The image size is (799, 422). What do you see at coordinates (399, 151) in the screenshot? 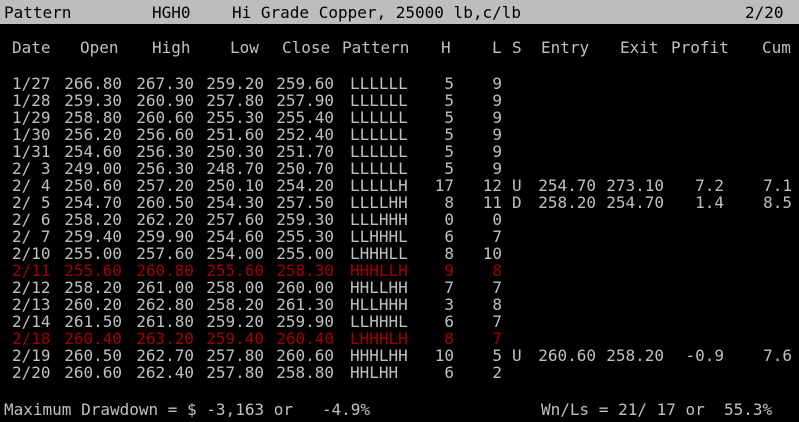
I see `table-row: 1/31 254.60 256.30 250.30 251.70 LLLLLL 5 9` at bounding box center [399, 151].